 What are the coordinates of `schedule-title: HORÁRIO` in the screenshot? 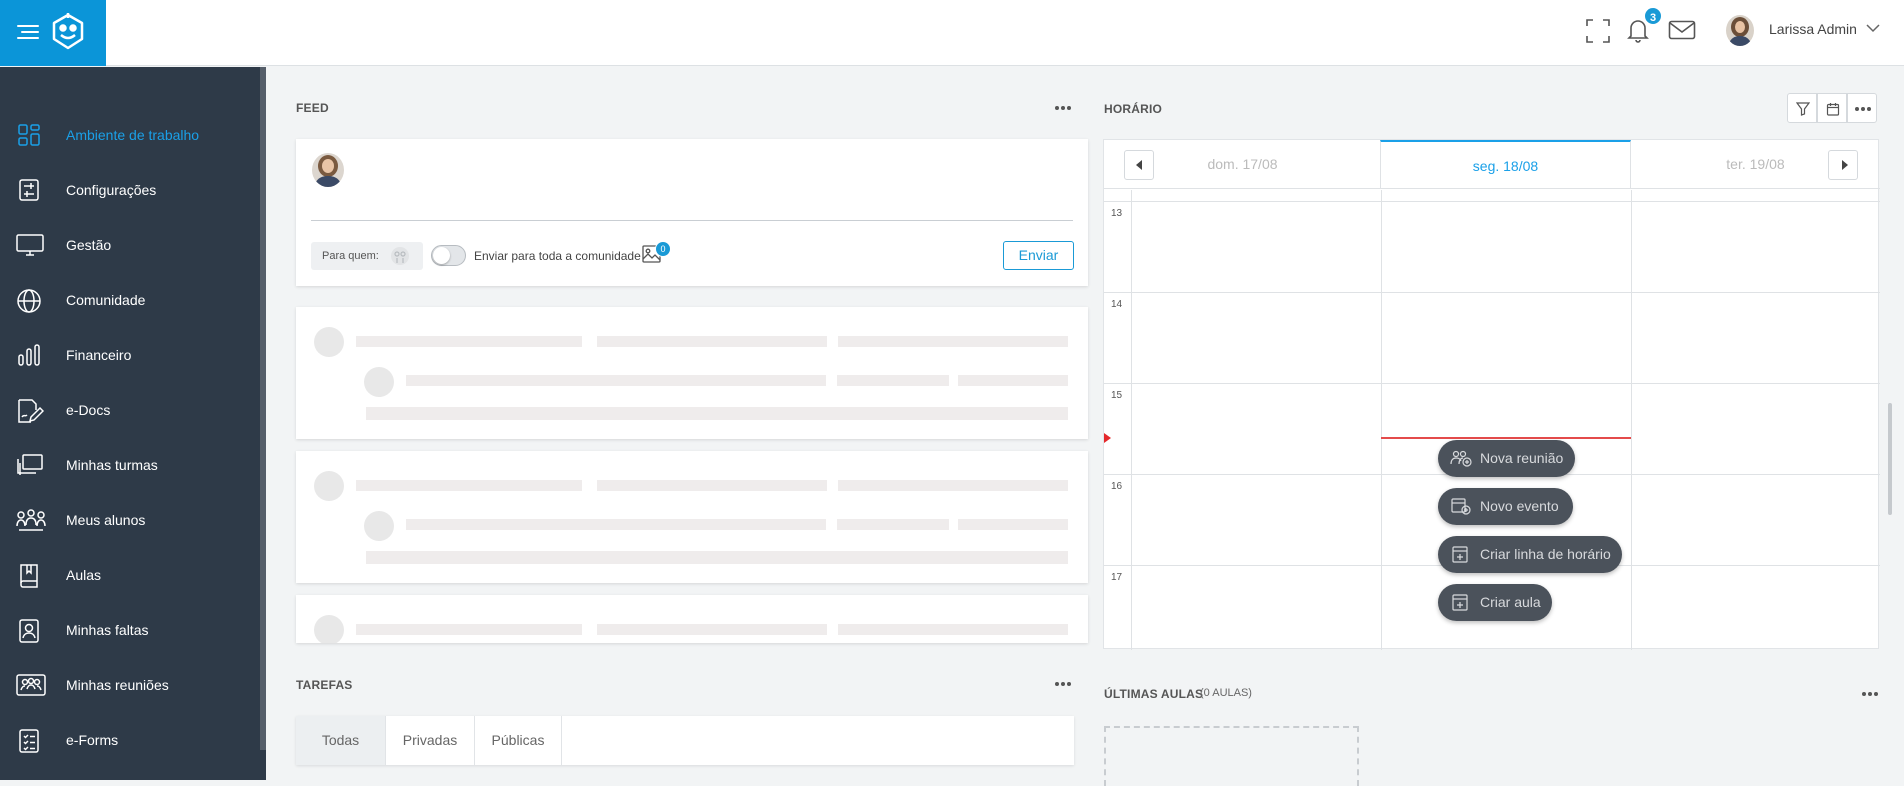 It's located at (1133, 109).